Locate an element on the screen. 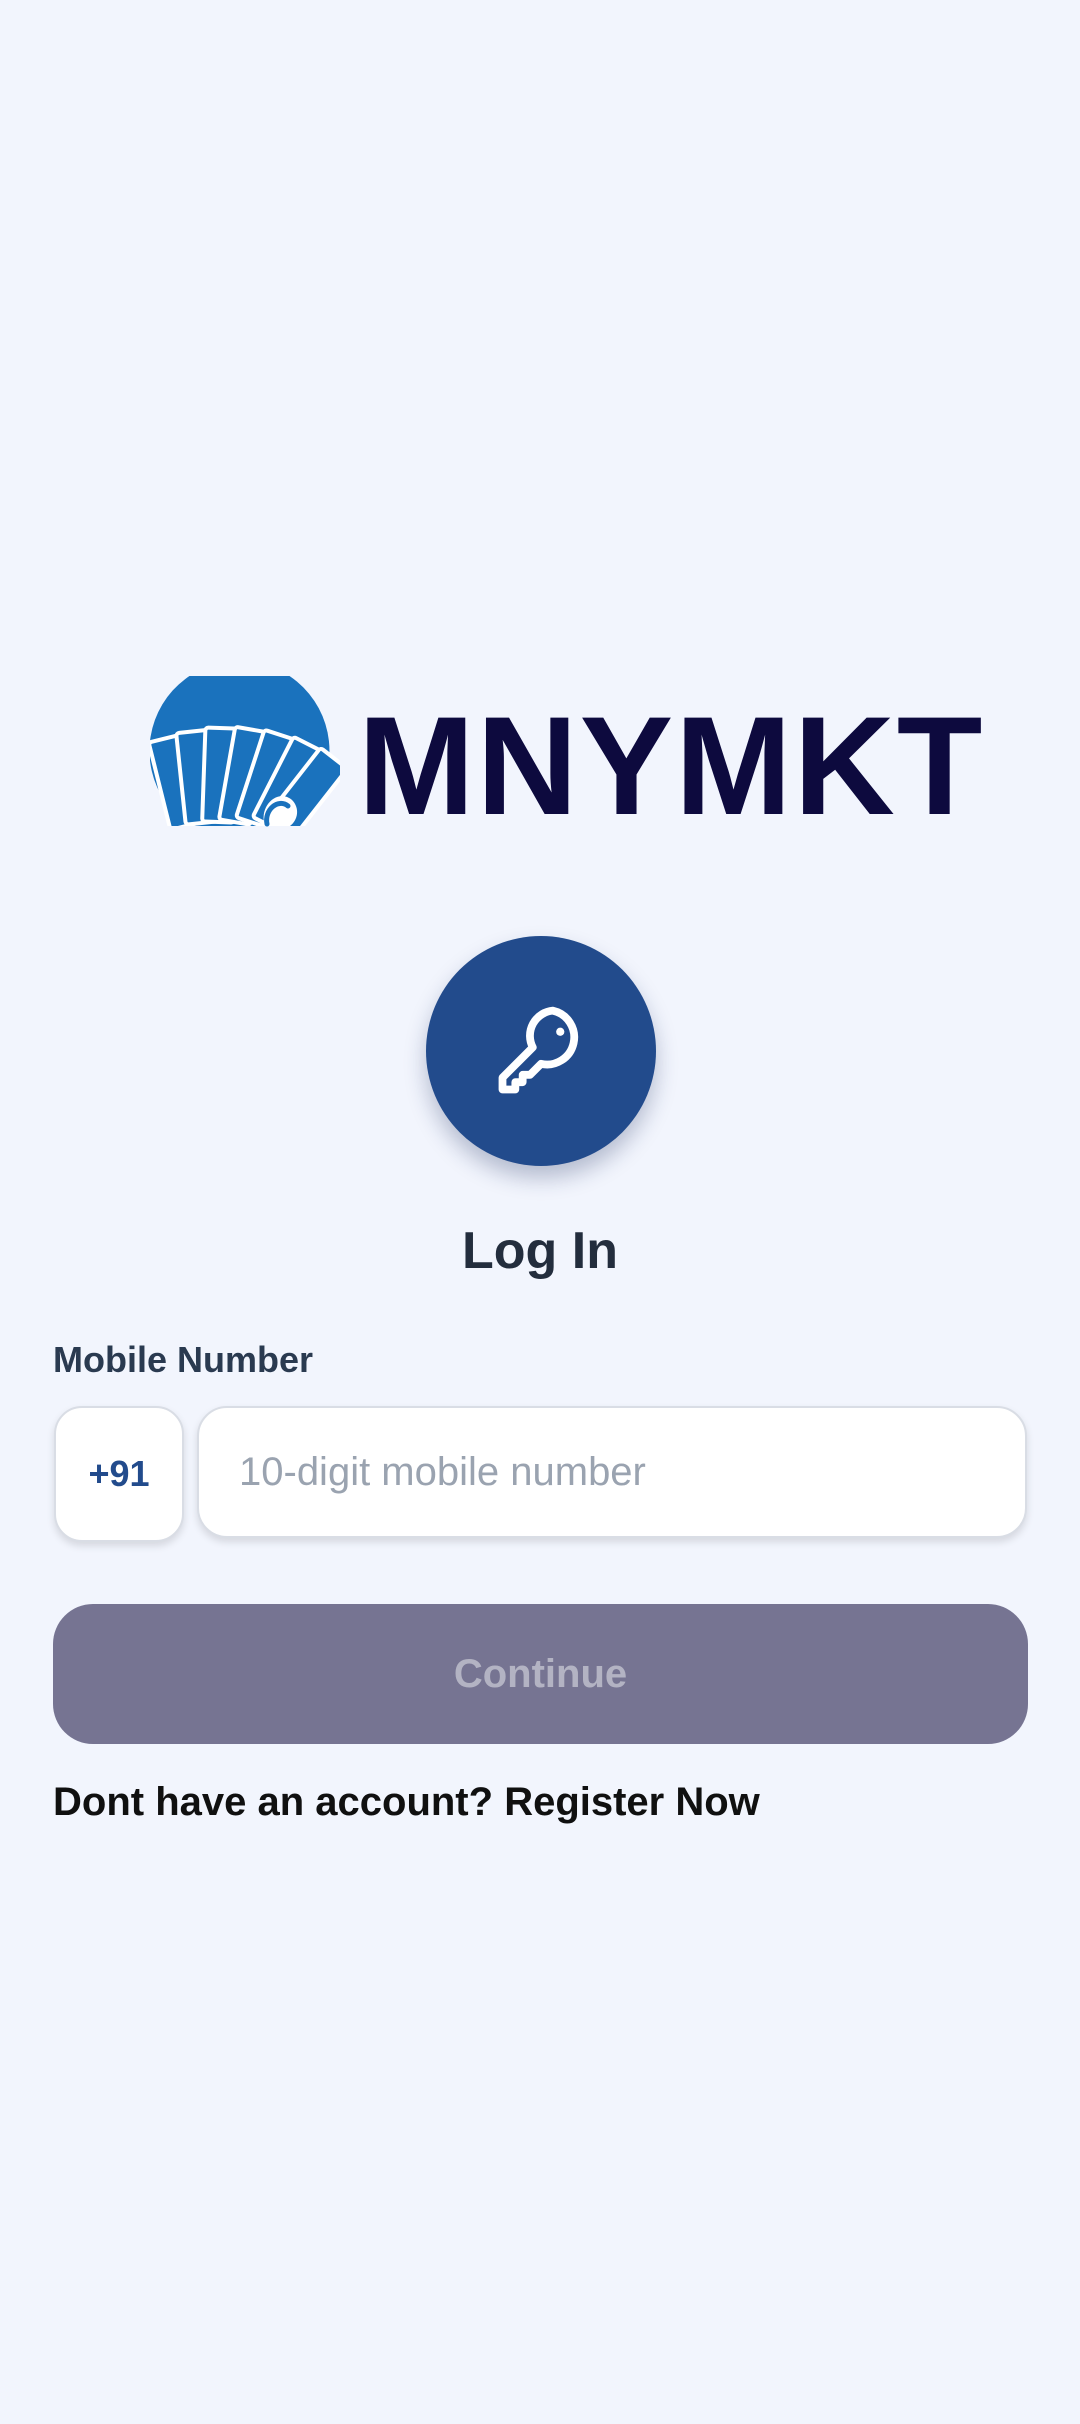  register-prompt-line: Dont have an account? Register Now is located at coordinates (406, 1802).